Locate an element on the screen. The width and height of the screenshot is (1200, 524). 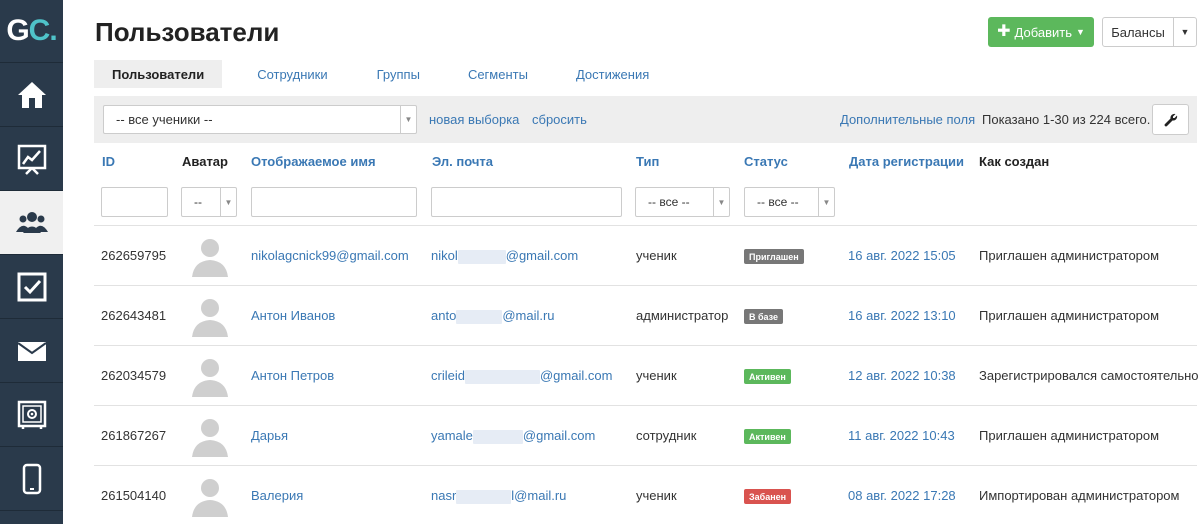
safe-icon is located at coordinates (31, 414).